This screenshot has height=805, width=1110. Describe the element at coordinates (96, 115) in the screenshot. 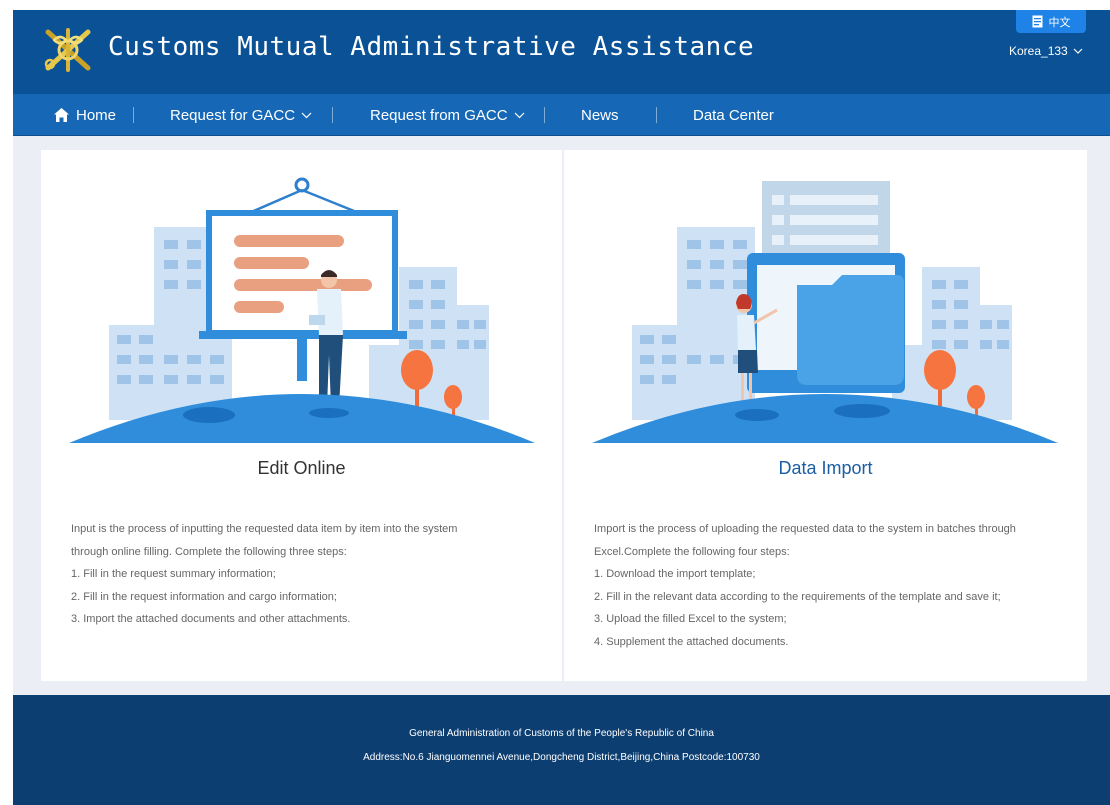

I see `nav-label-home: Home` at that location.